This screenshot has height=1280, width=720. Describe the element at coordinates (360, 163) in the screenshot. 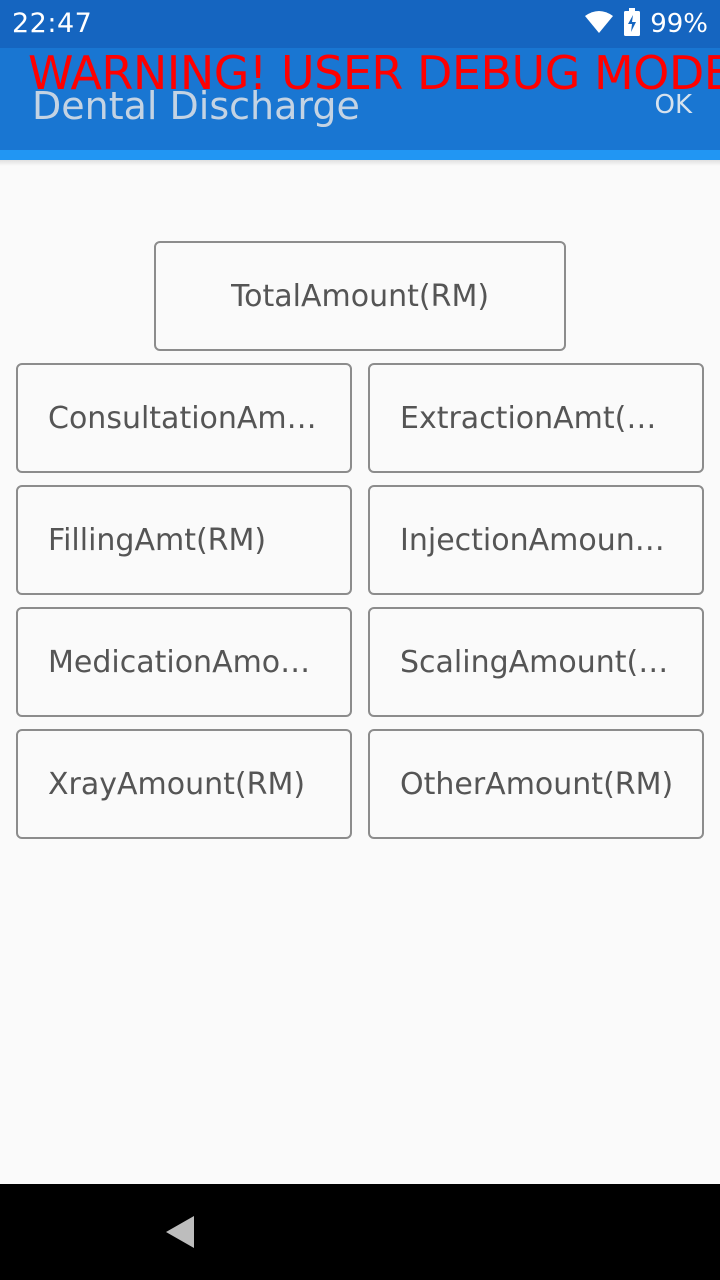

I see `app-bar-shadow` at that location.